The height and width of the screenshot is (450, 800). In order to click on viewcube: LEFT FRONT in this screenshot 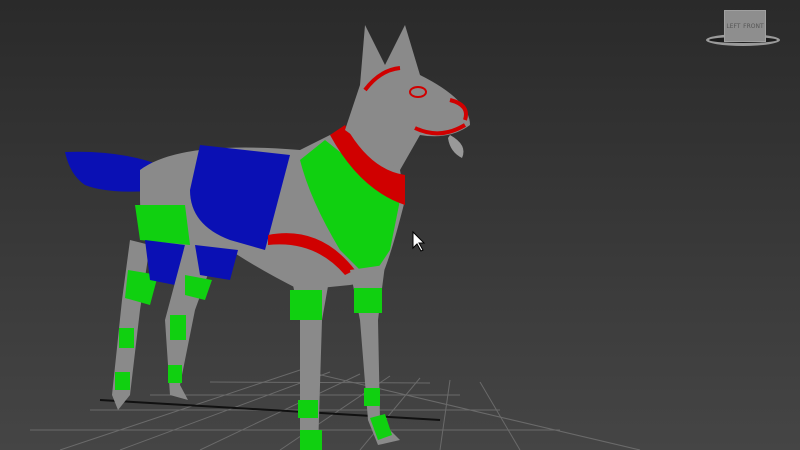, I will do `click(744, 26)`.